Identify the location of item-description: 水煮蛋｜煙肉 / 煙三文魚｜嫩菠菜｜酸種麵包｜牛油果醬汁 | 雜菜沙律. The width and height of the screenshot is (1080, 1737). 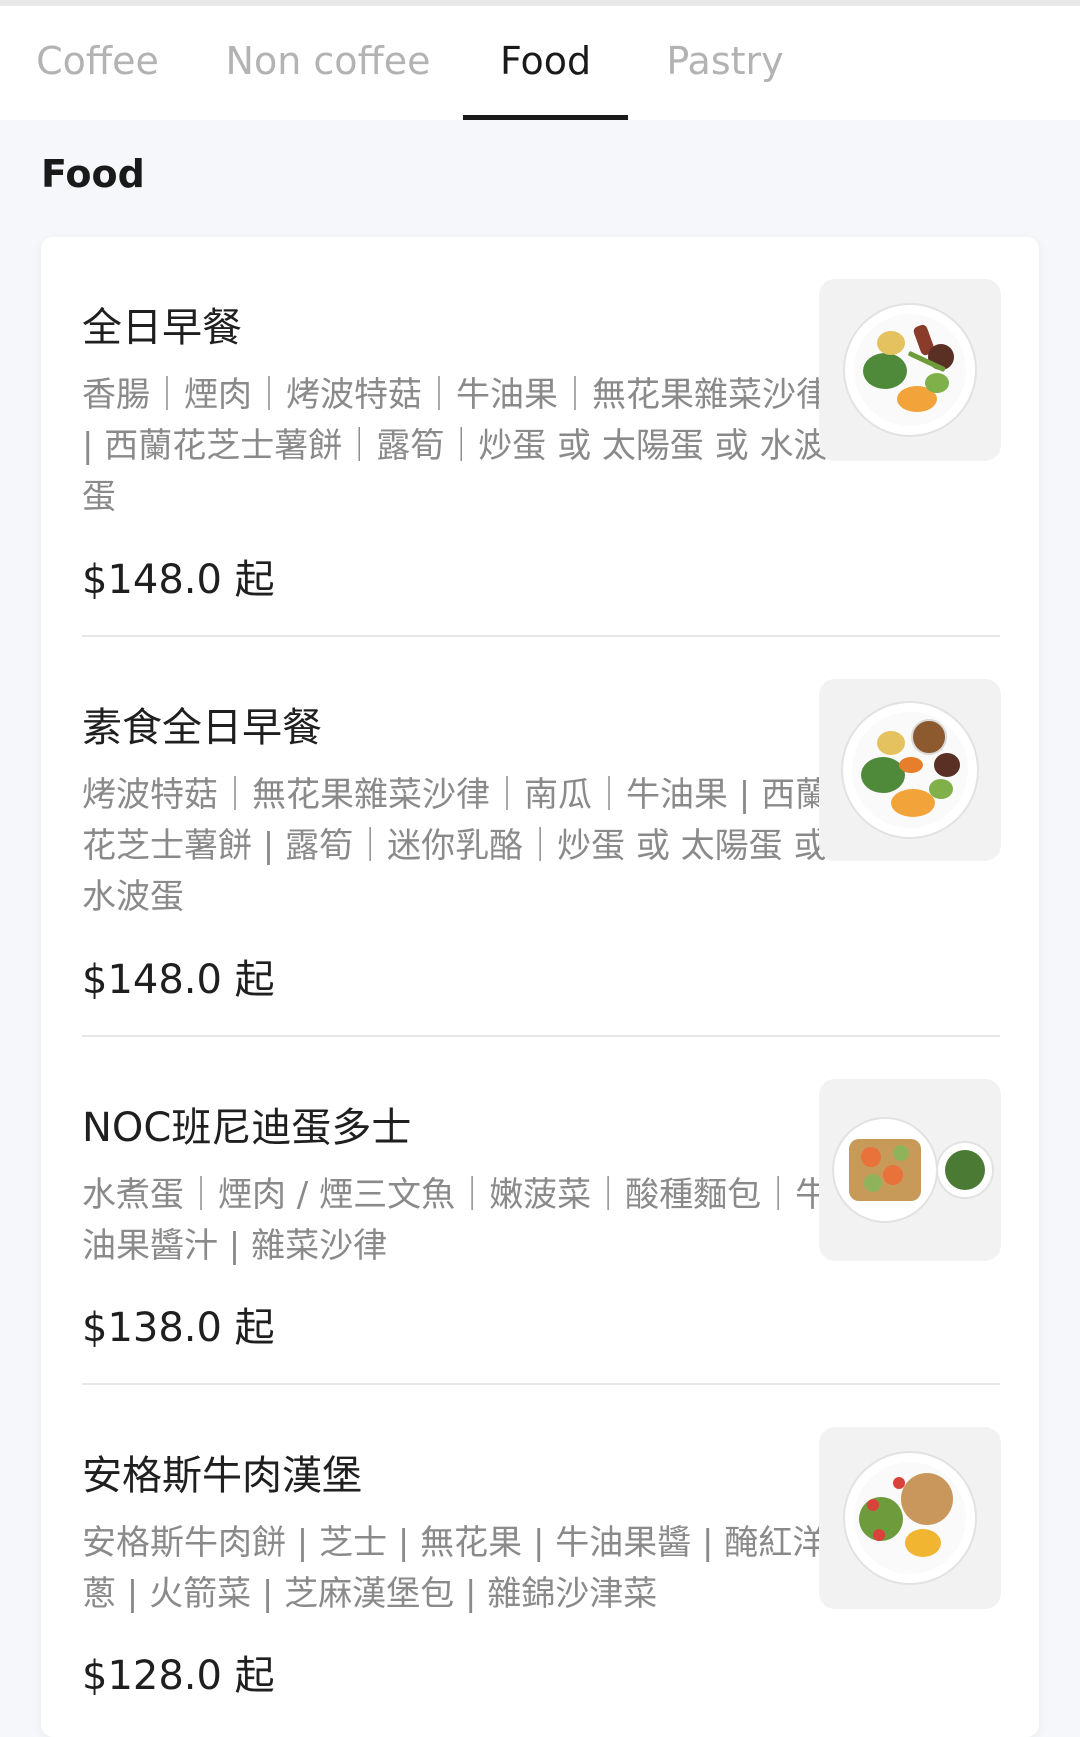
(456, 1220).